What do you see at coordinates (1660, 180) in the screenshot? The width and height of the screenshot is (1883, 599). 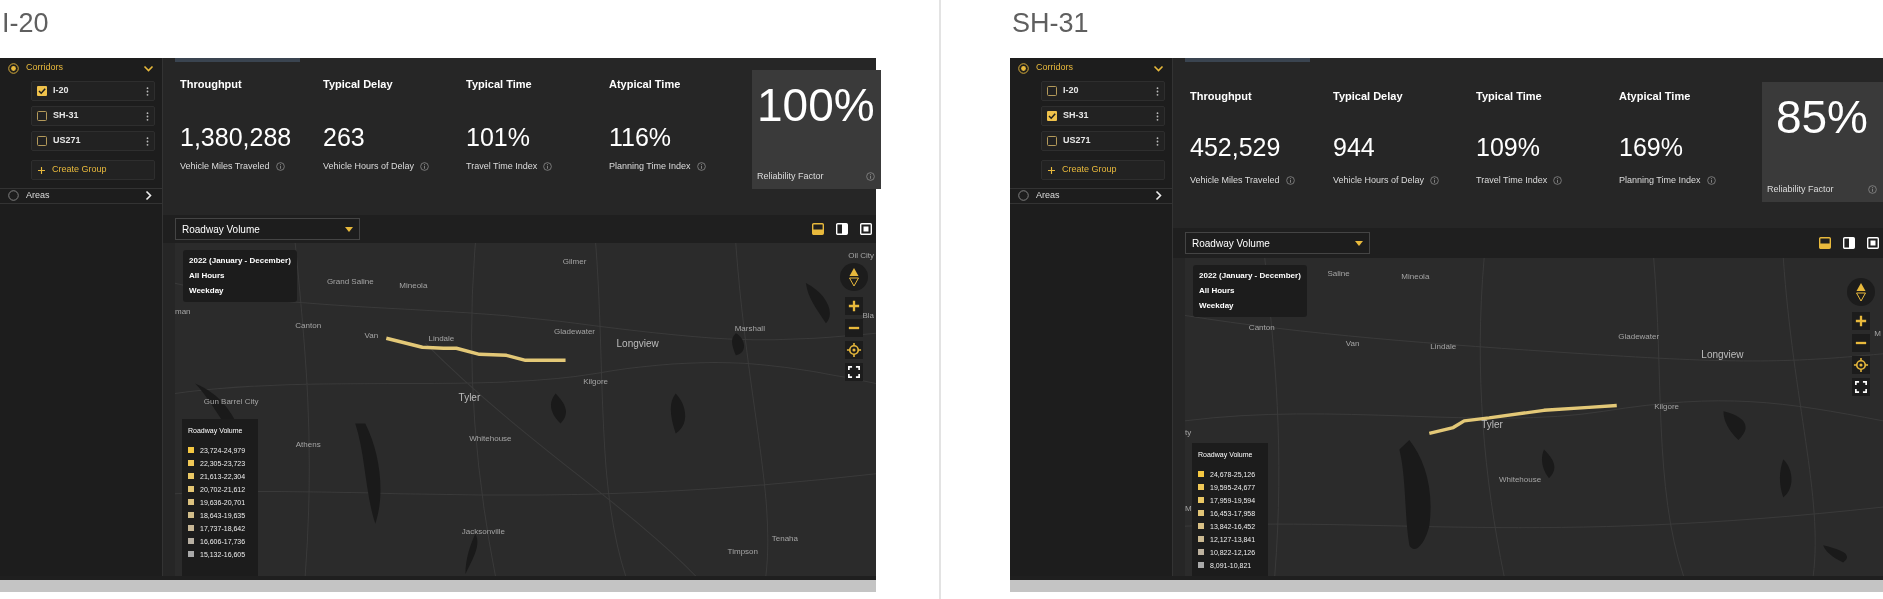 I see `metric-caption: Planning Time Index` at bounding box center [1660, 180].